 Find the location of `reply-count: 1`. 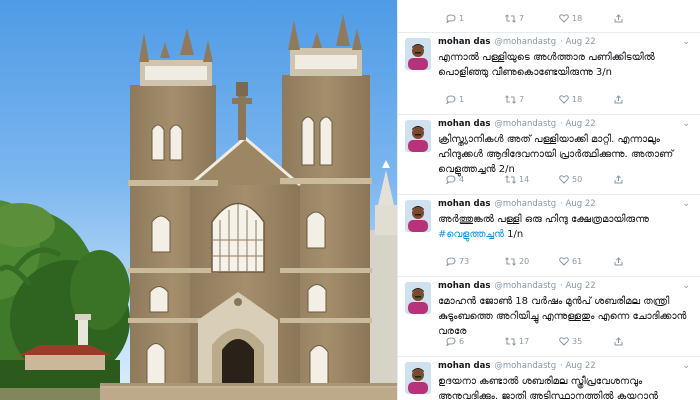

reply-count: 1 is located at coordinates (462, 99).